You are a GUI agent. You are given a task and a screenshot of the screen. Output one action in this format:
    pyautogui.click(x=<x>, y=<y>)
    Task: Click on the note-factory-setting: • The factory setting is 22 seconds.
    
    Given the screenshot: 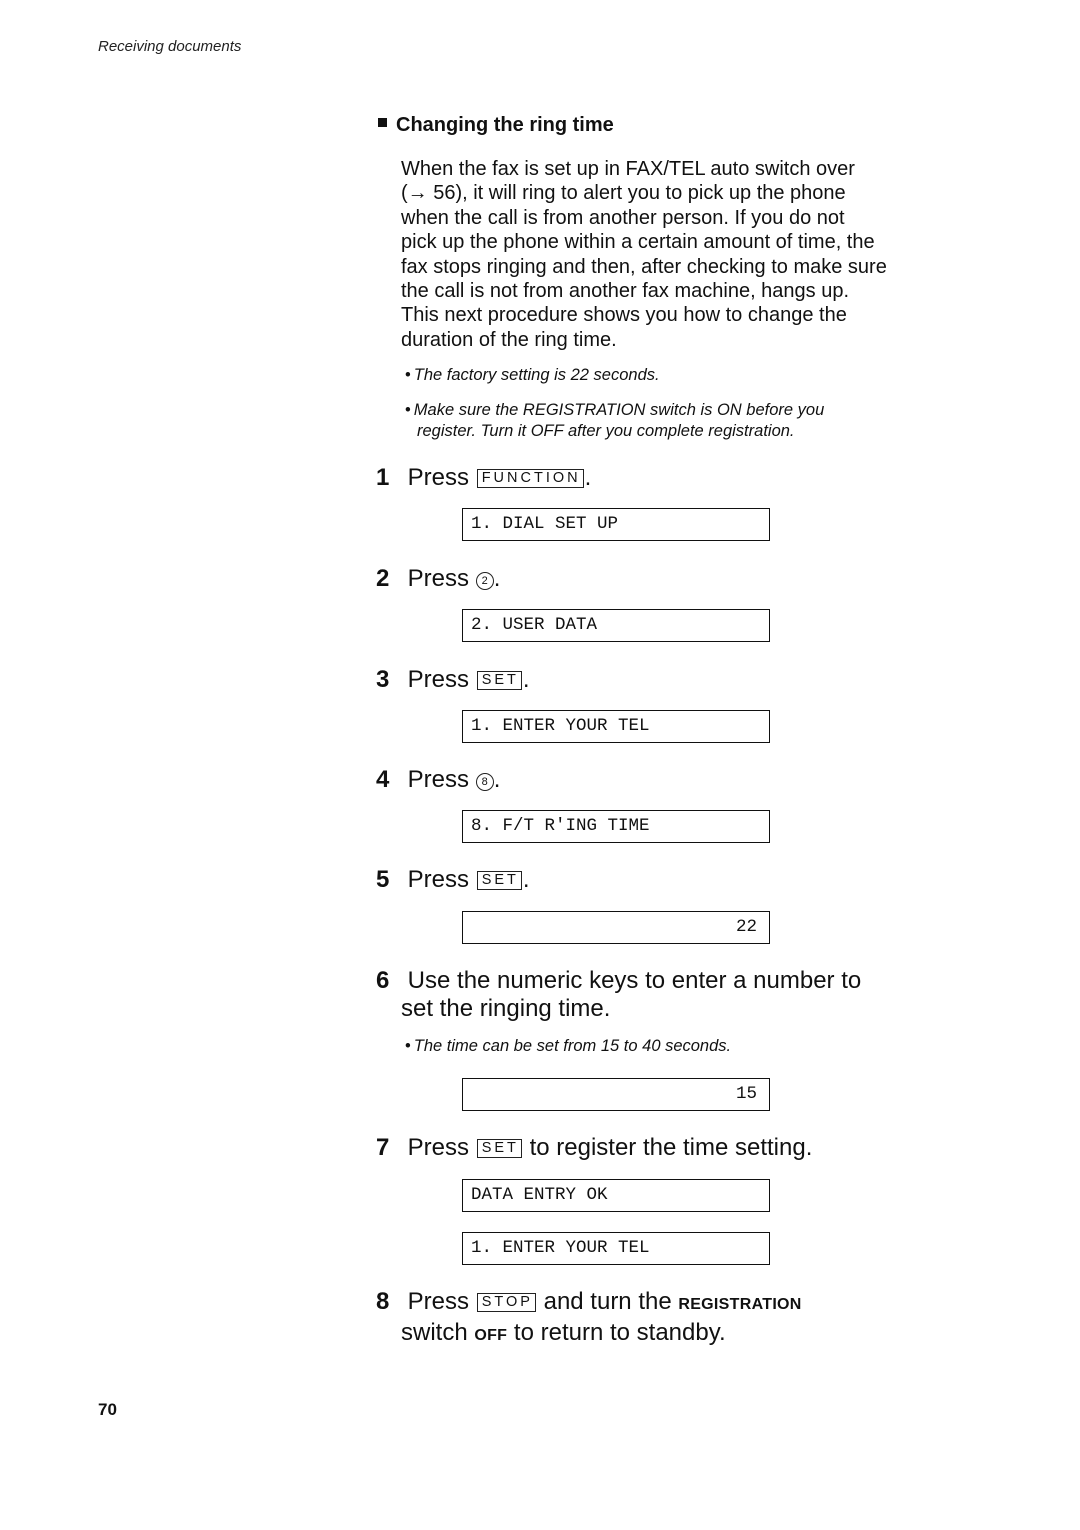 What is the action you would take?
    pyautogui.click(x=655, y=375)
    